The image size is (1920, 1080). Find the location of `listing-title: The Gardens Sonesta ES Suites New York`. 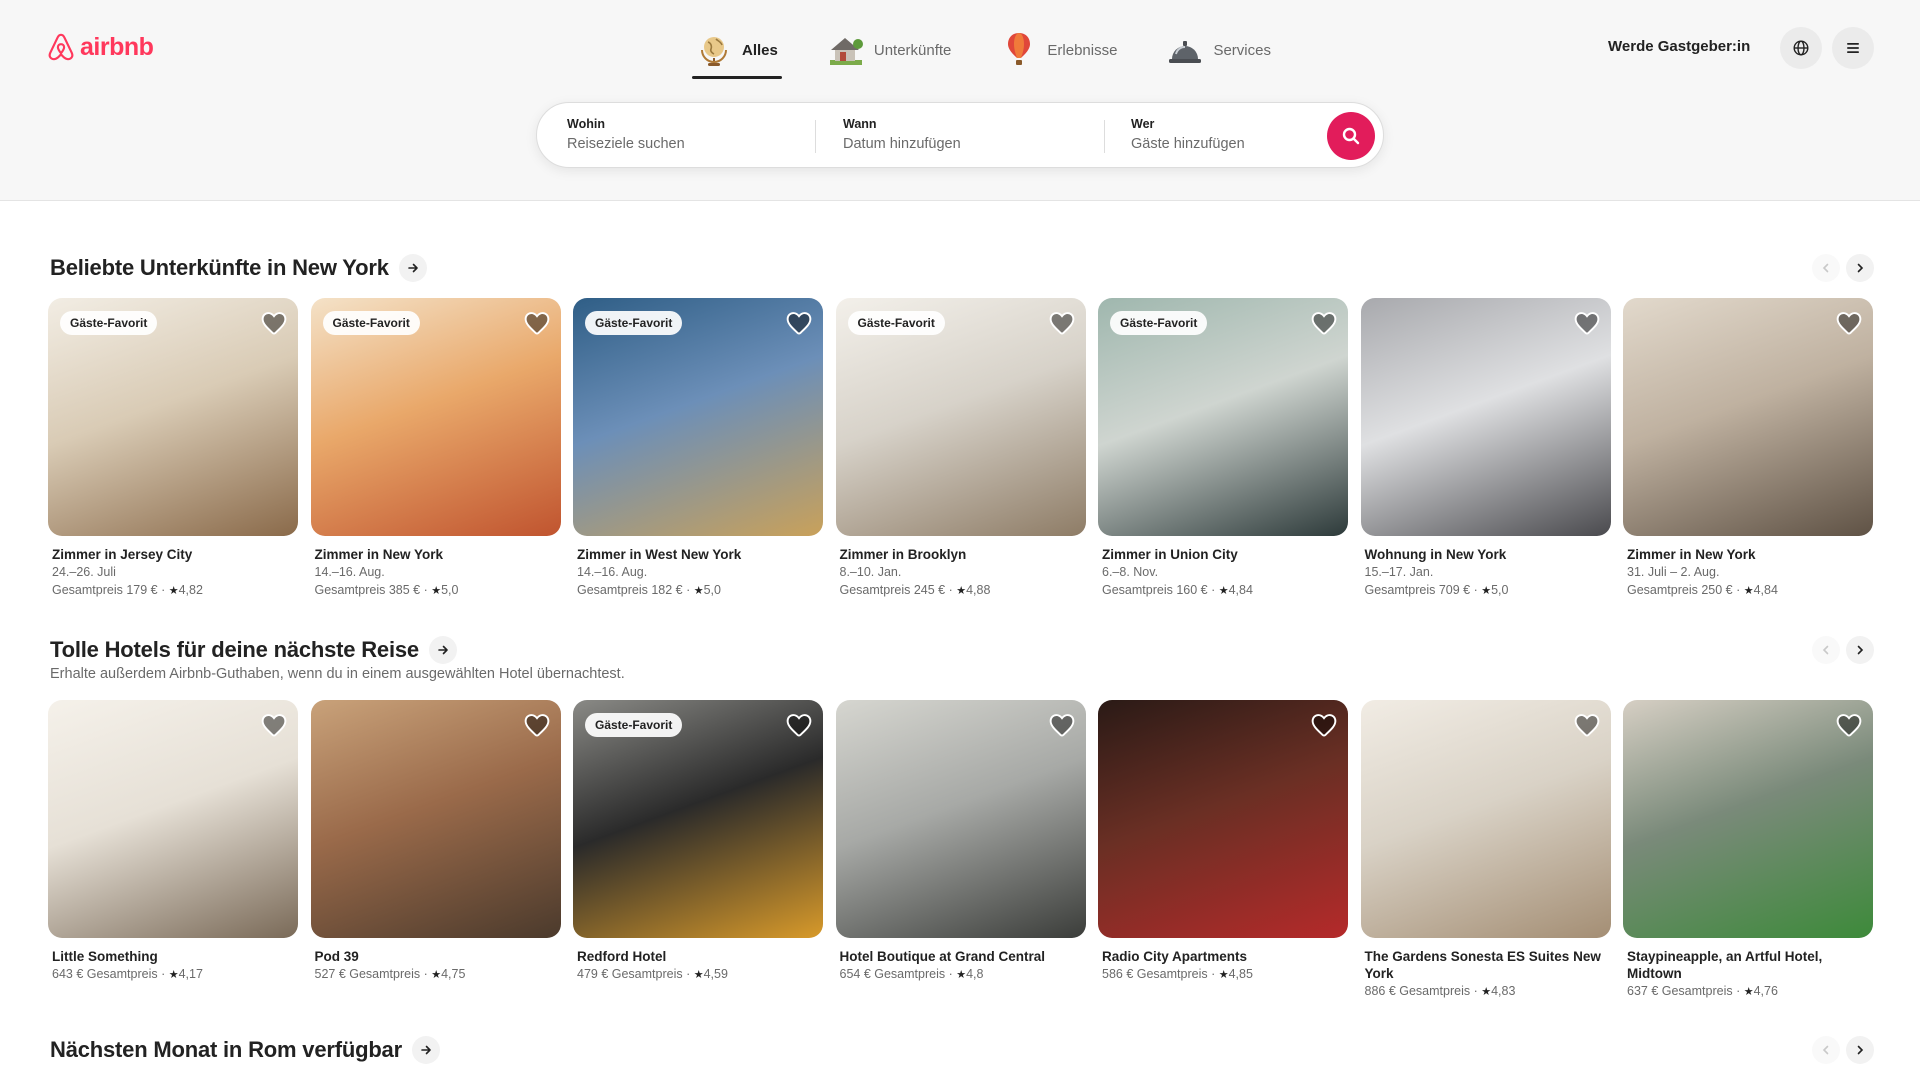

listing-title: The Gardens Sonesta ES Suites New York is located at coordinates (1482, 965).